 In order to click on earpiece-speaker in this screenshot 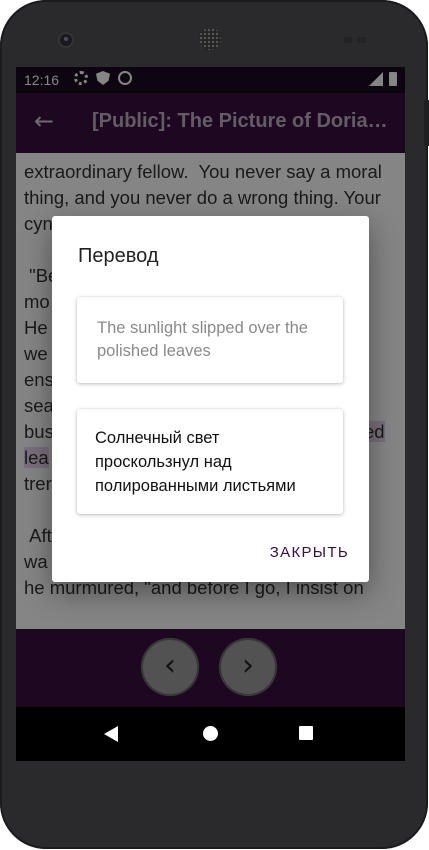, I will do `click(210, 39)`.